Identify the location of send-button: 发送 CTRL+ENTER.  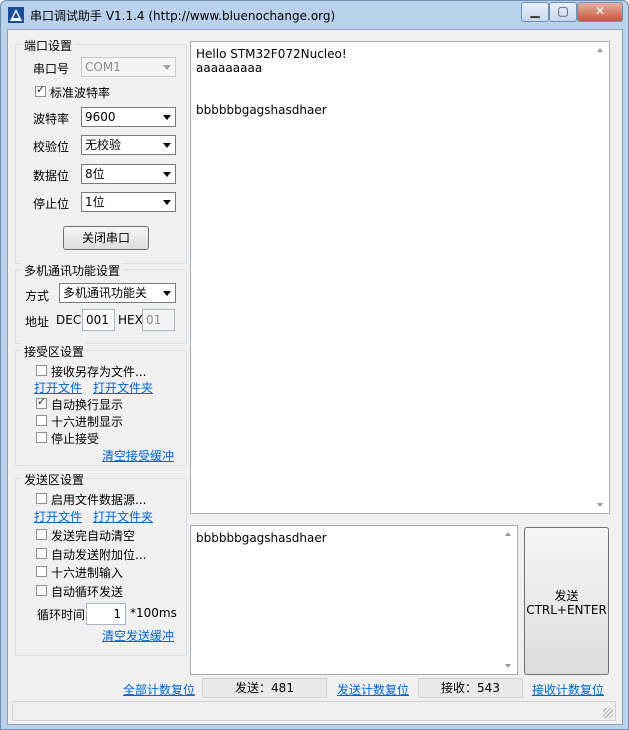
(566, 601).